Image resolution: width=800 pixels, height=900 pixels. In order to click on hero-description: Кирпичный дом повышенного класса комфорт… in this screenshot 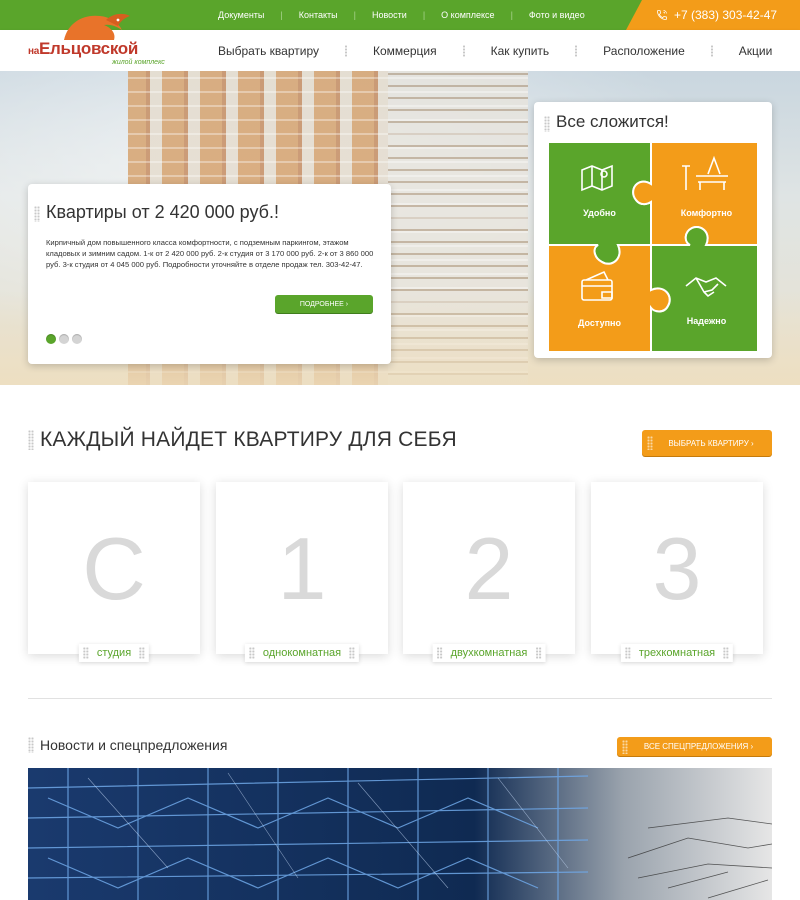, I will do `click(210, 253)`.